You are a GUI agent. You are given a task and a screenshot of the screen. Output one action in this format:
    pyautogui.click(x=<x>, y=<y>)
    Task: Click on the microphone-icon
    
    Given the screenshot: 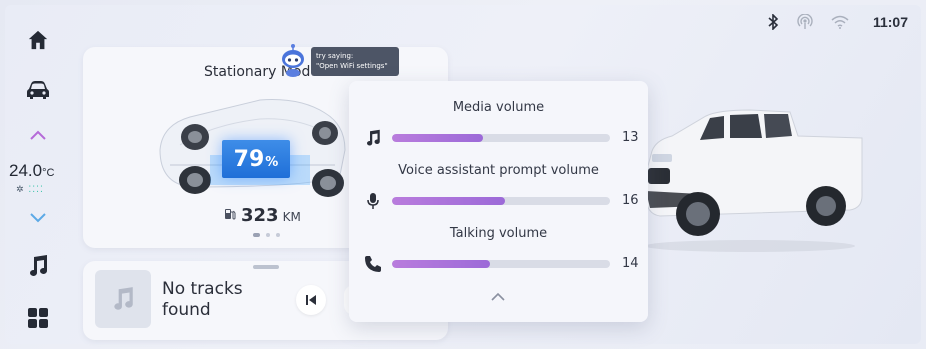 What is the action you would take?
    pyautogui.click(x=373, y=201)
    